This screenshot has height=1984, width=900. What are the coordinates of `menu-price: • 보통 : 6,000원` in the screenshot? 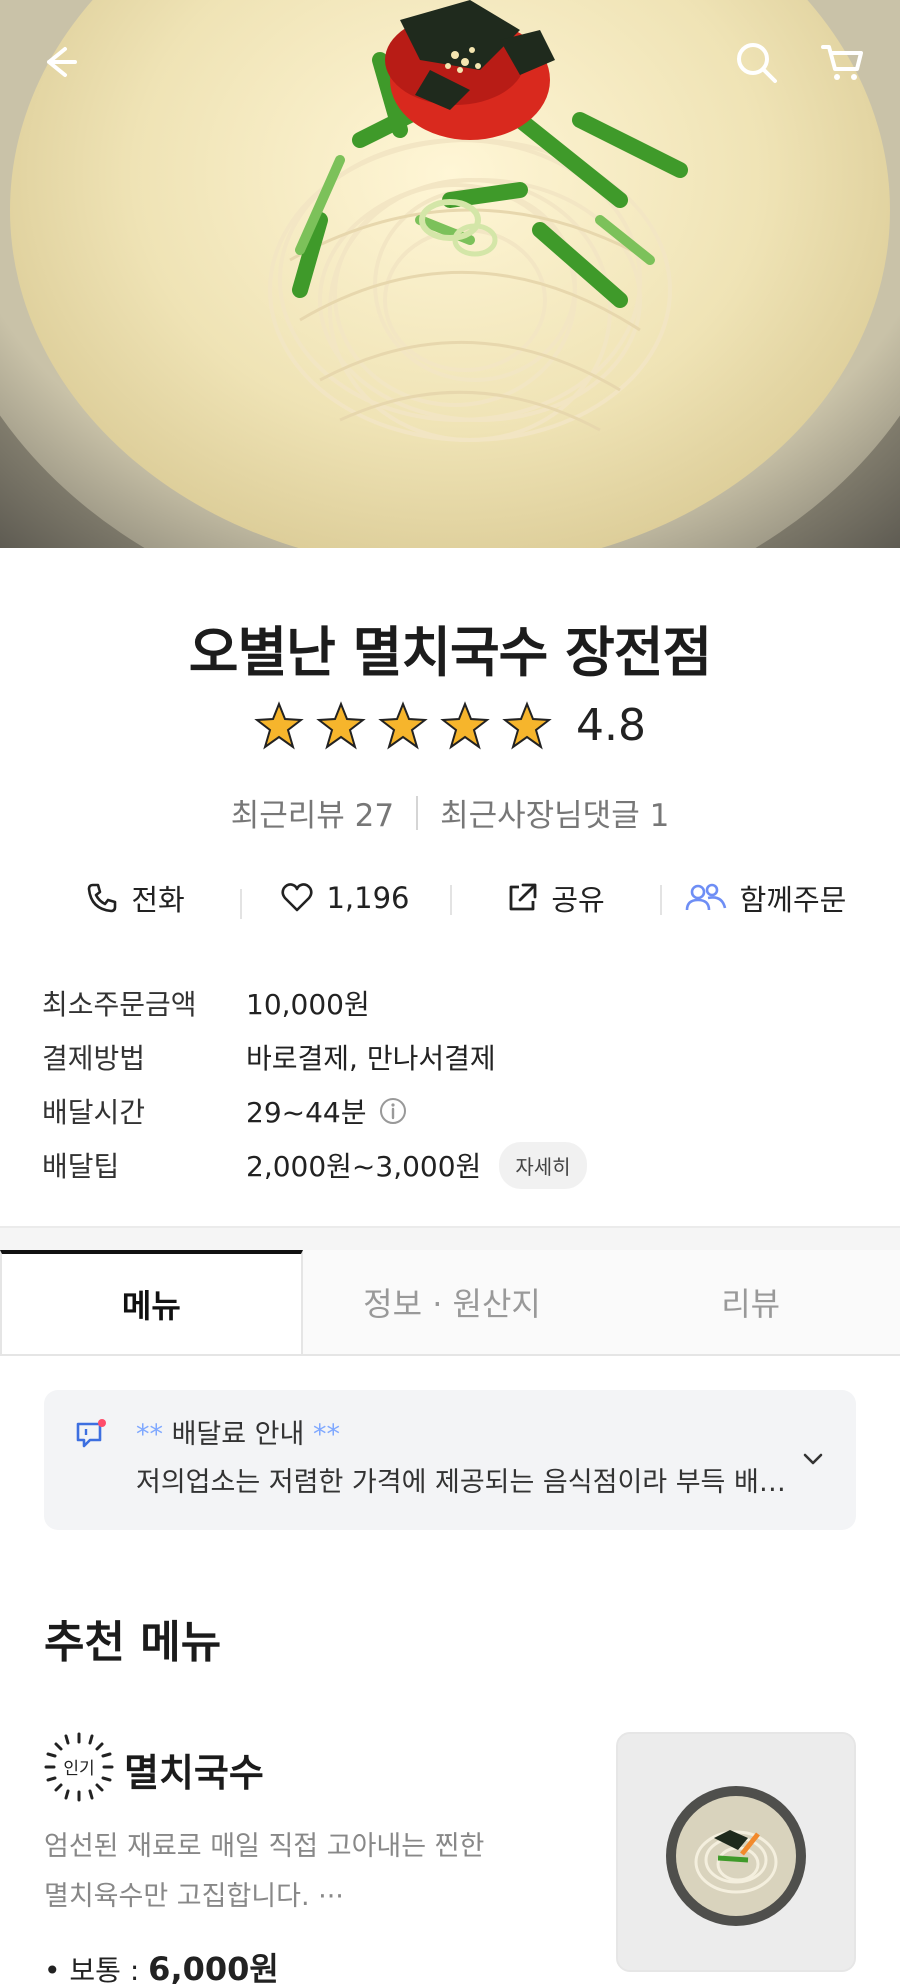 It's located at (161, 1964).